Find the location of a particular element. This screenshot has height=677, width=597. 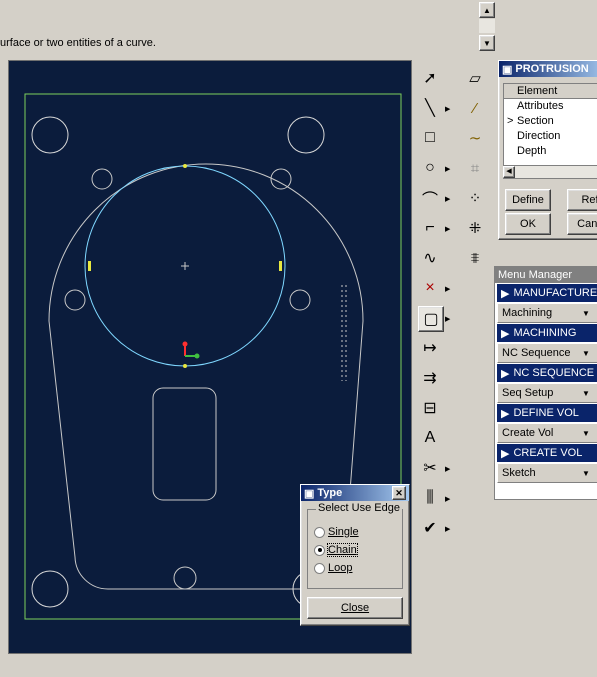

line-flyout-arrow: ▶ is located at coordinates (447, 109).